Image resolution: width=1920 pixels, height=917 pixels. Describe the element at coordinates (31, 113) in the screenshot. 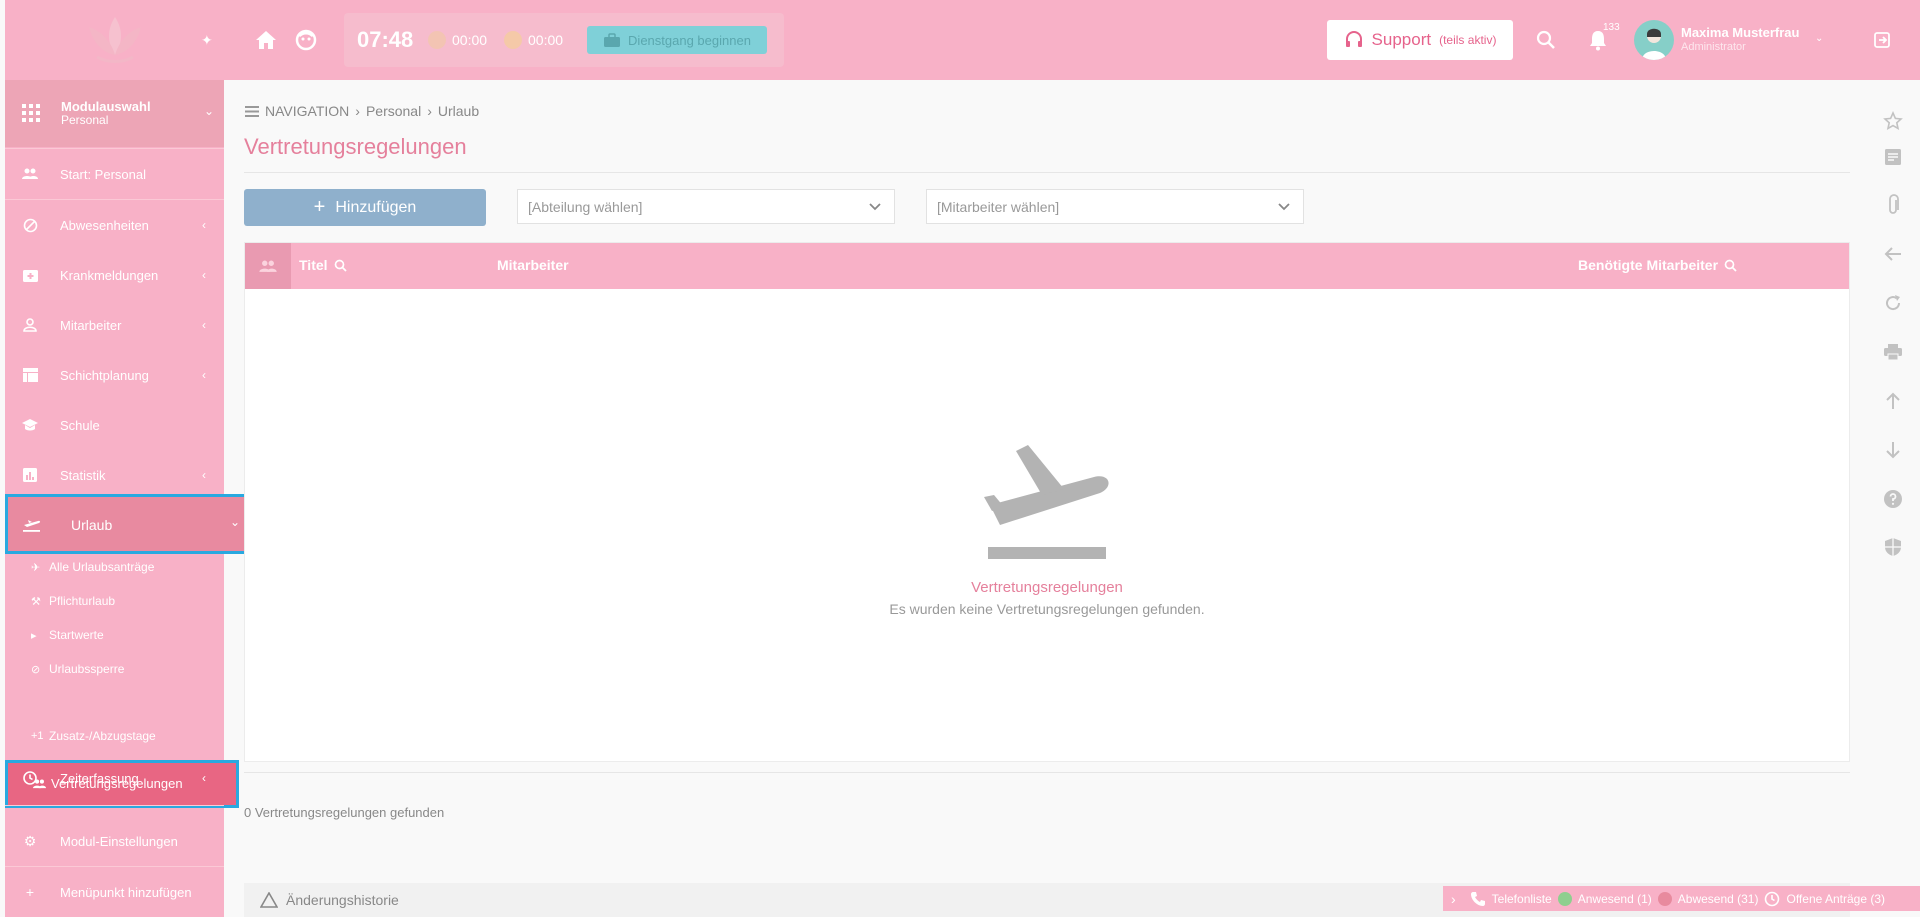

I see `grid-icon` at that location.